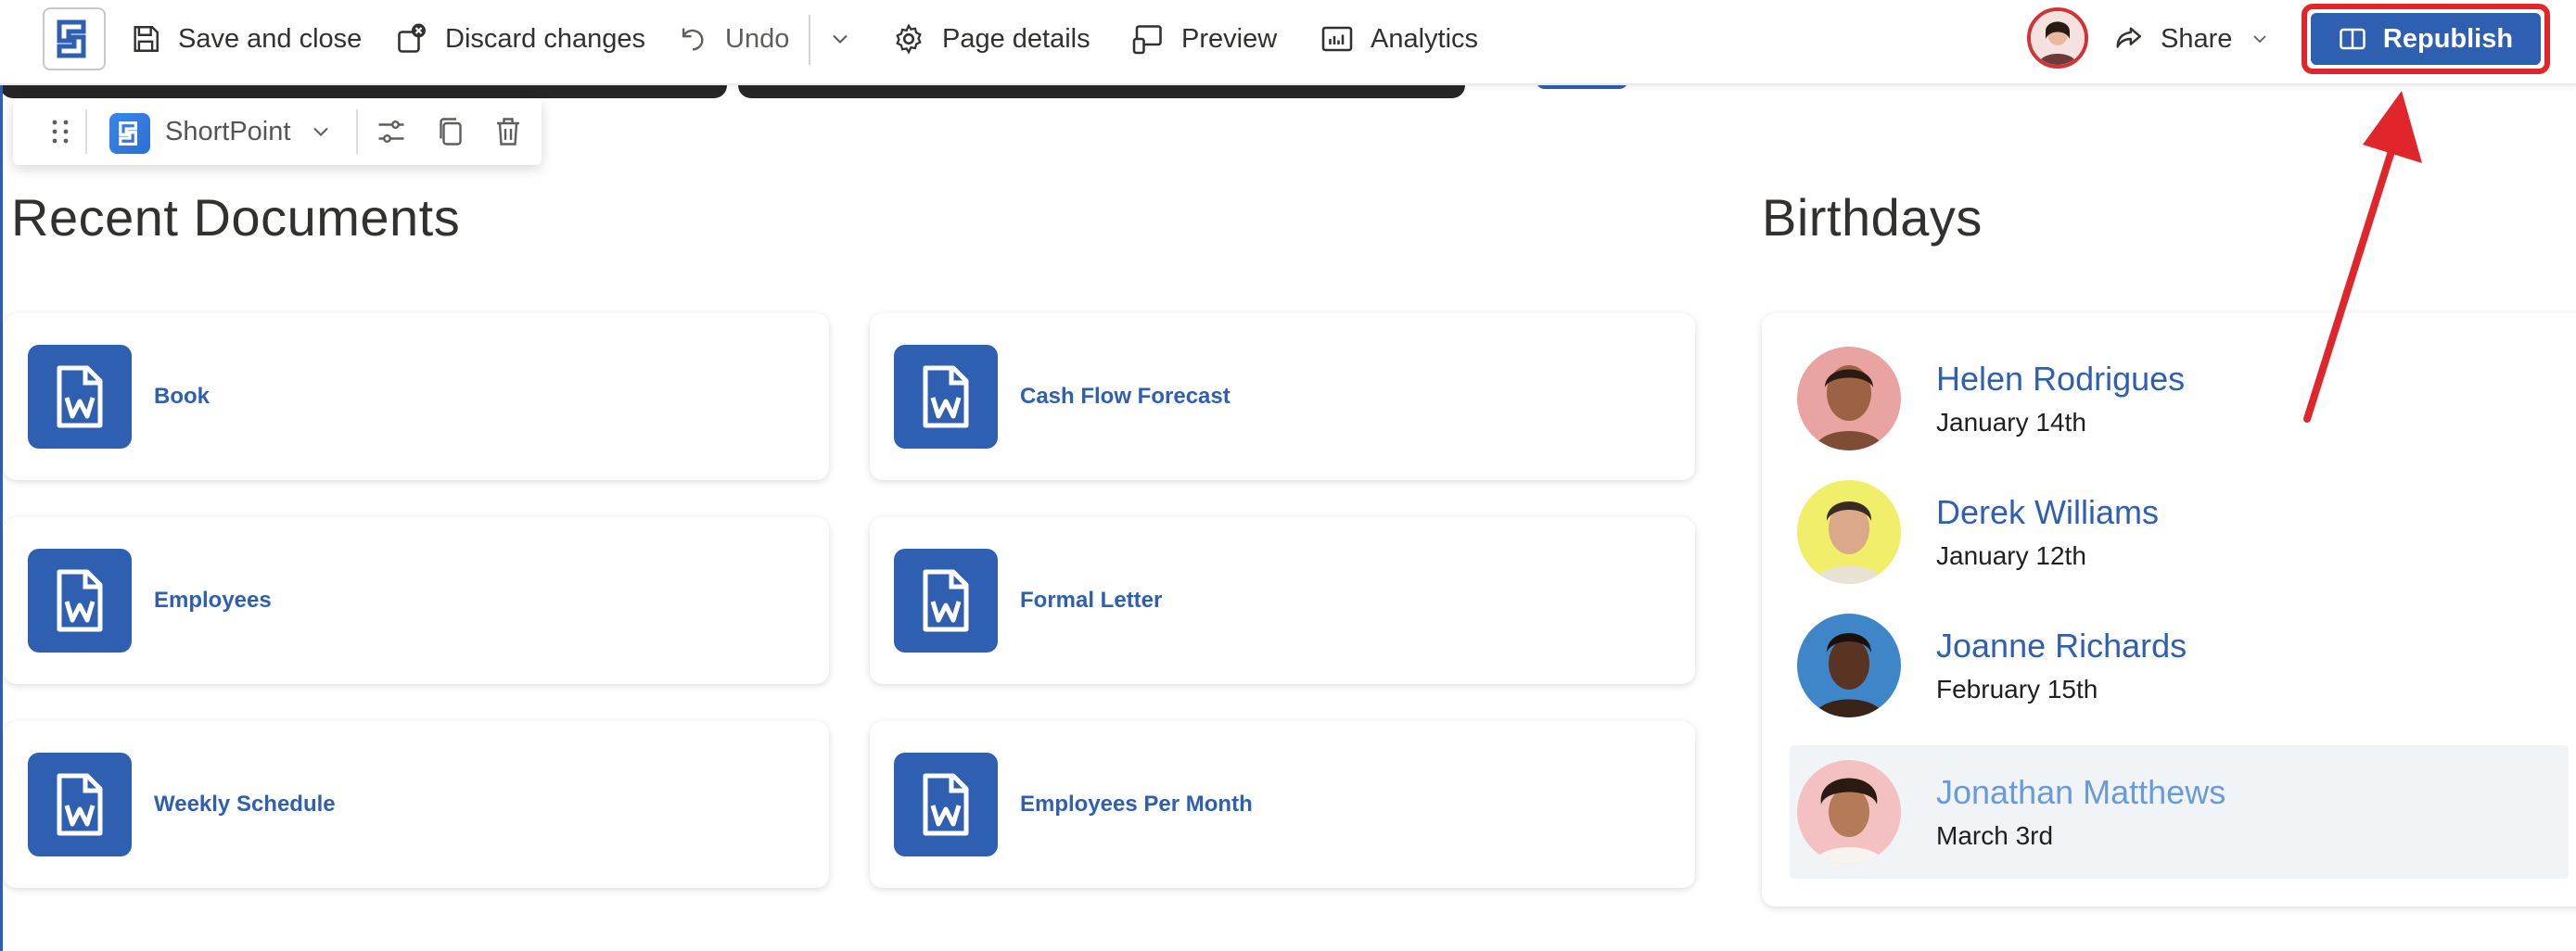 The image size is (2576, 951). I want to click on document-card: Formal Letter, so click(1283, 600).